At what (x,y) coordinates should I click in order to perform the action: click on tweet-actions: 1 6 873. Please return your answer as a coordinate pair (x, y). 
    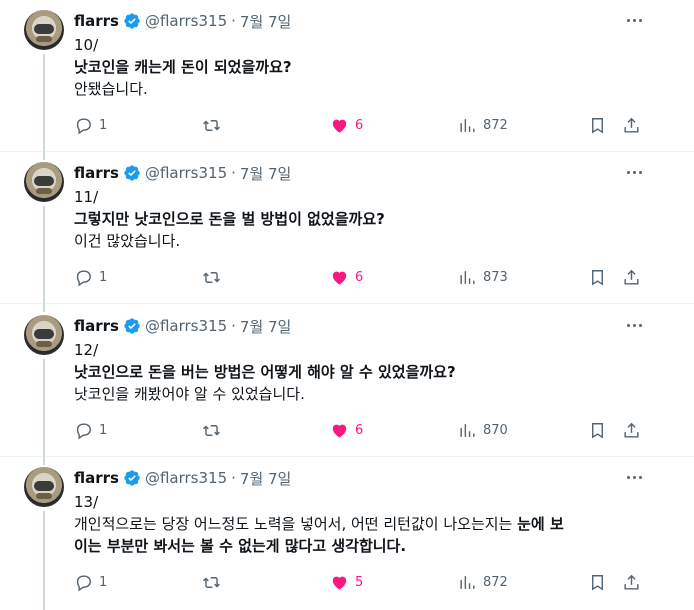
    Looking at the image, I should click on (359, 277).